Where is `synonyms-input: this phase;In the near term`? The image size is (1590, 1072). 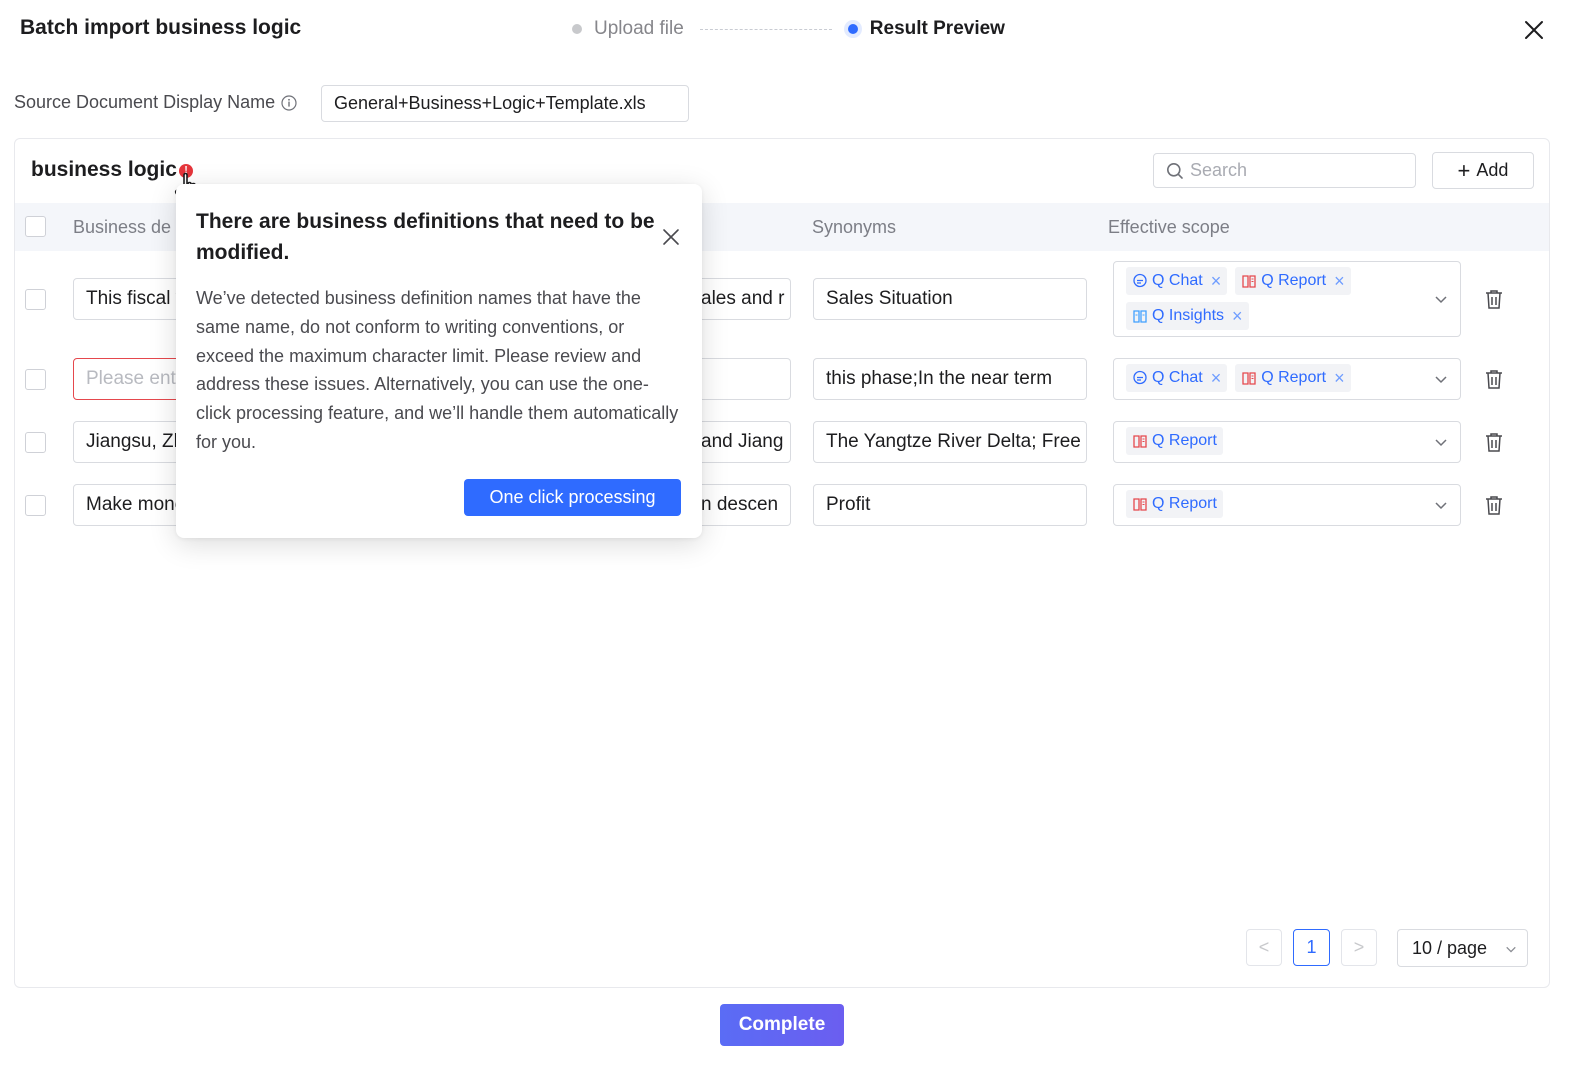
synonyms-input: this phase;In the near term is located at coordinates (950, 379).